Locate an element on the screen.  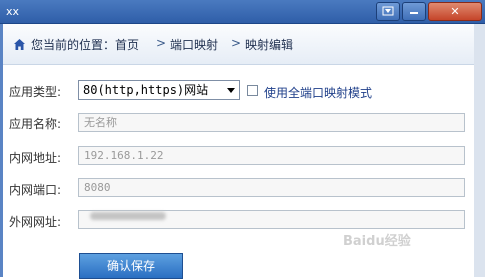
chevron-down-icon is located at coordinates (231, 90).